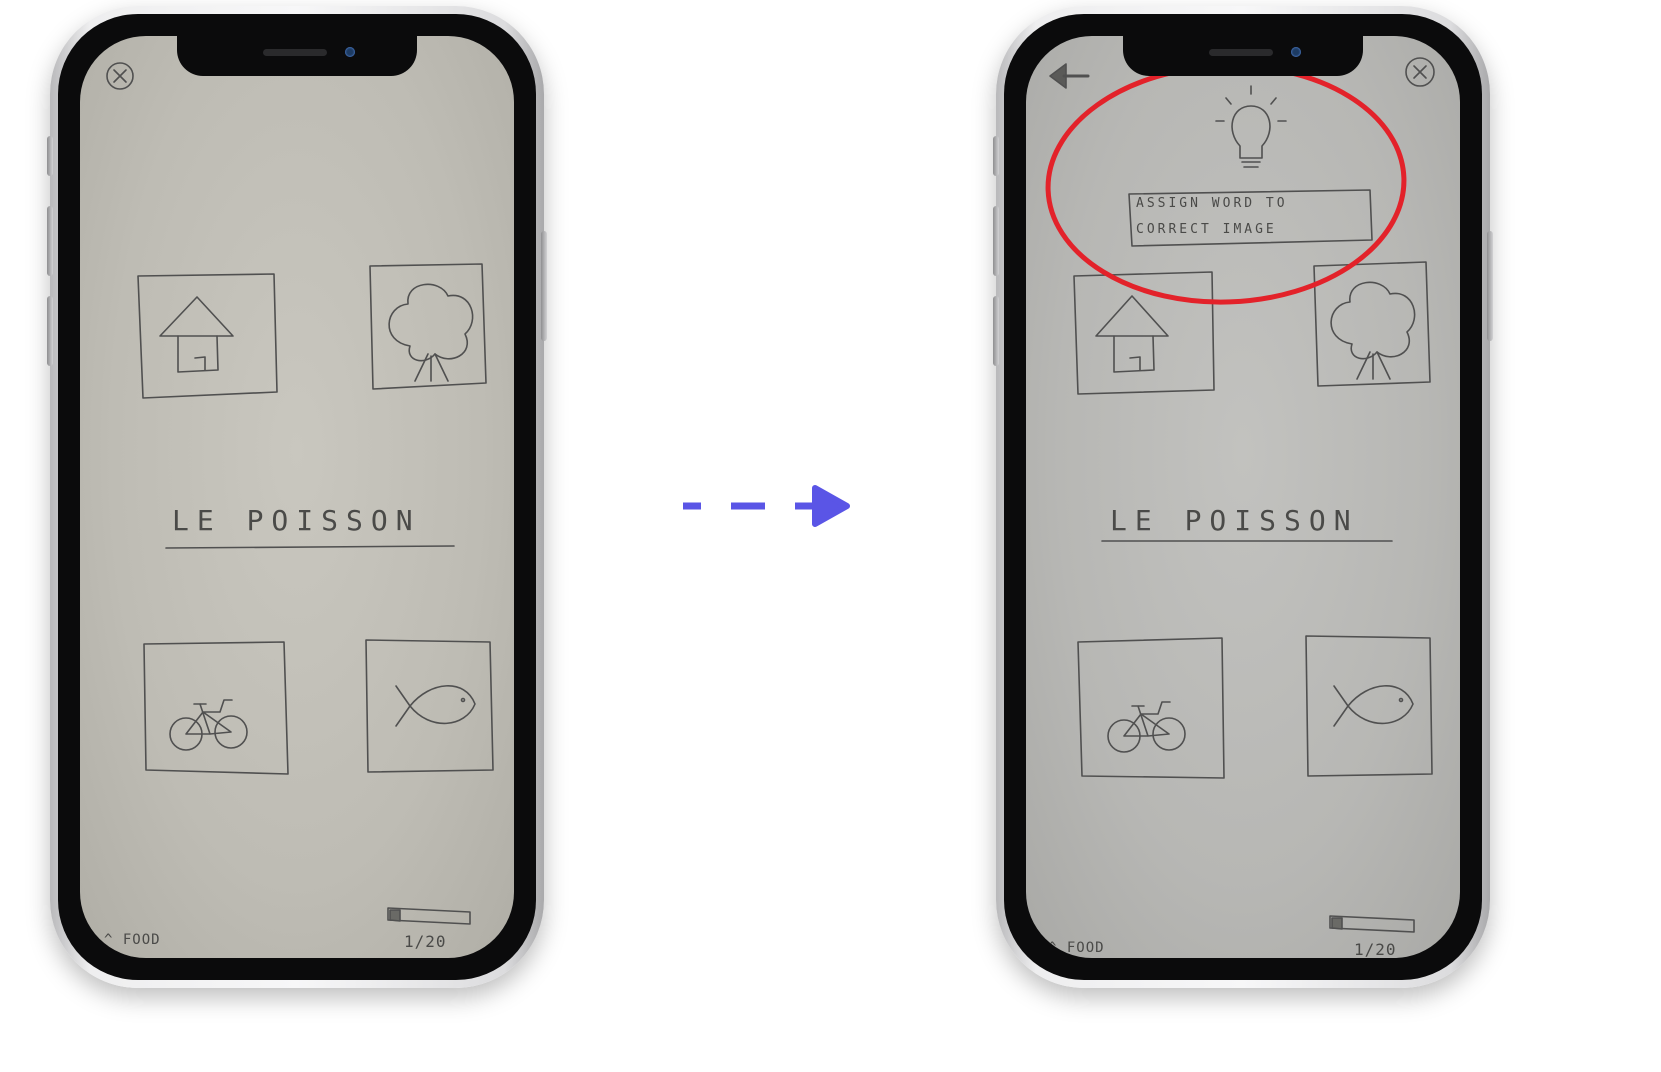  I want to click on highlight-ring, so click(1226, 184).